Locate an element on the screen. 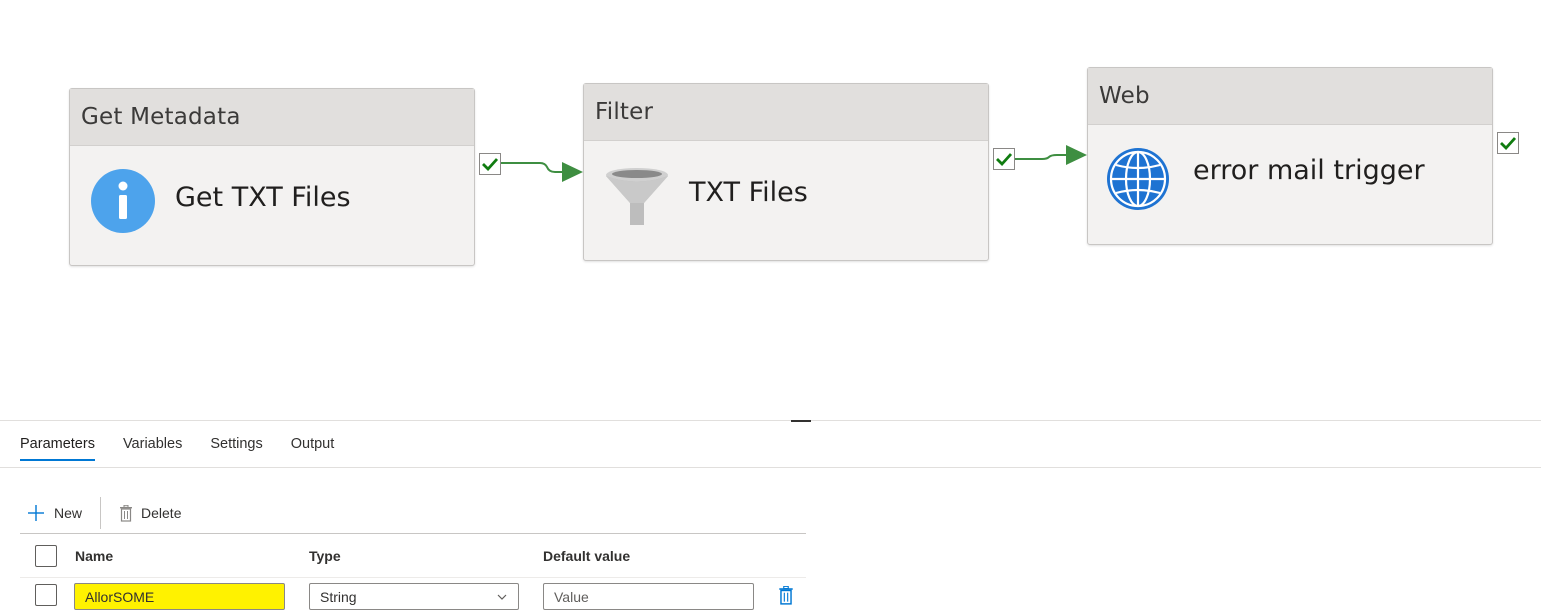 This screenshot has height=613, width=1541. parameter-name-value: AllorSOME is located at coordinates (120, 596).